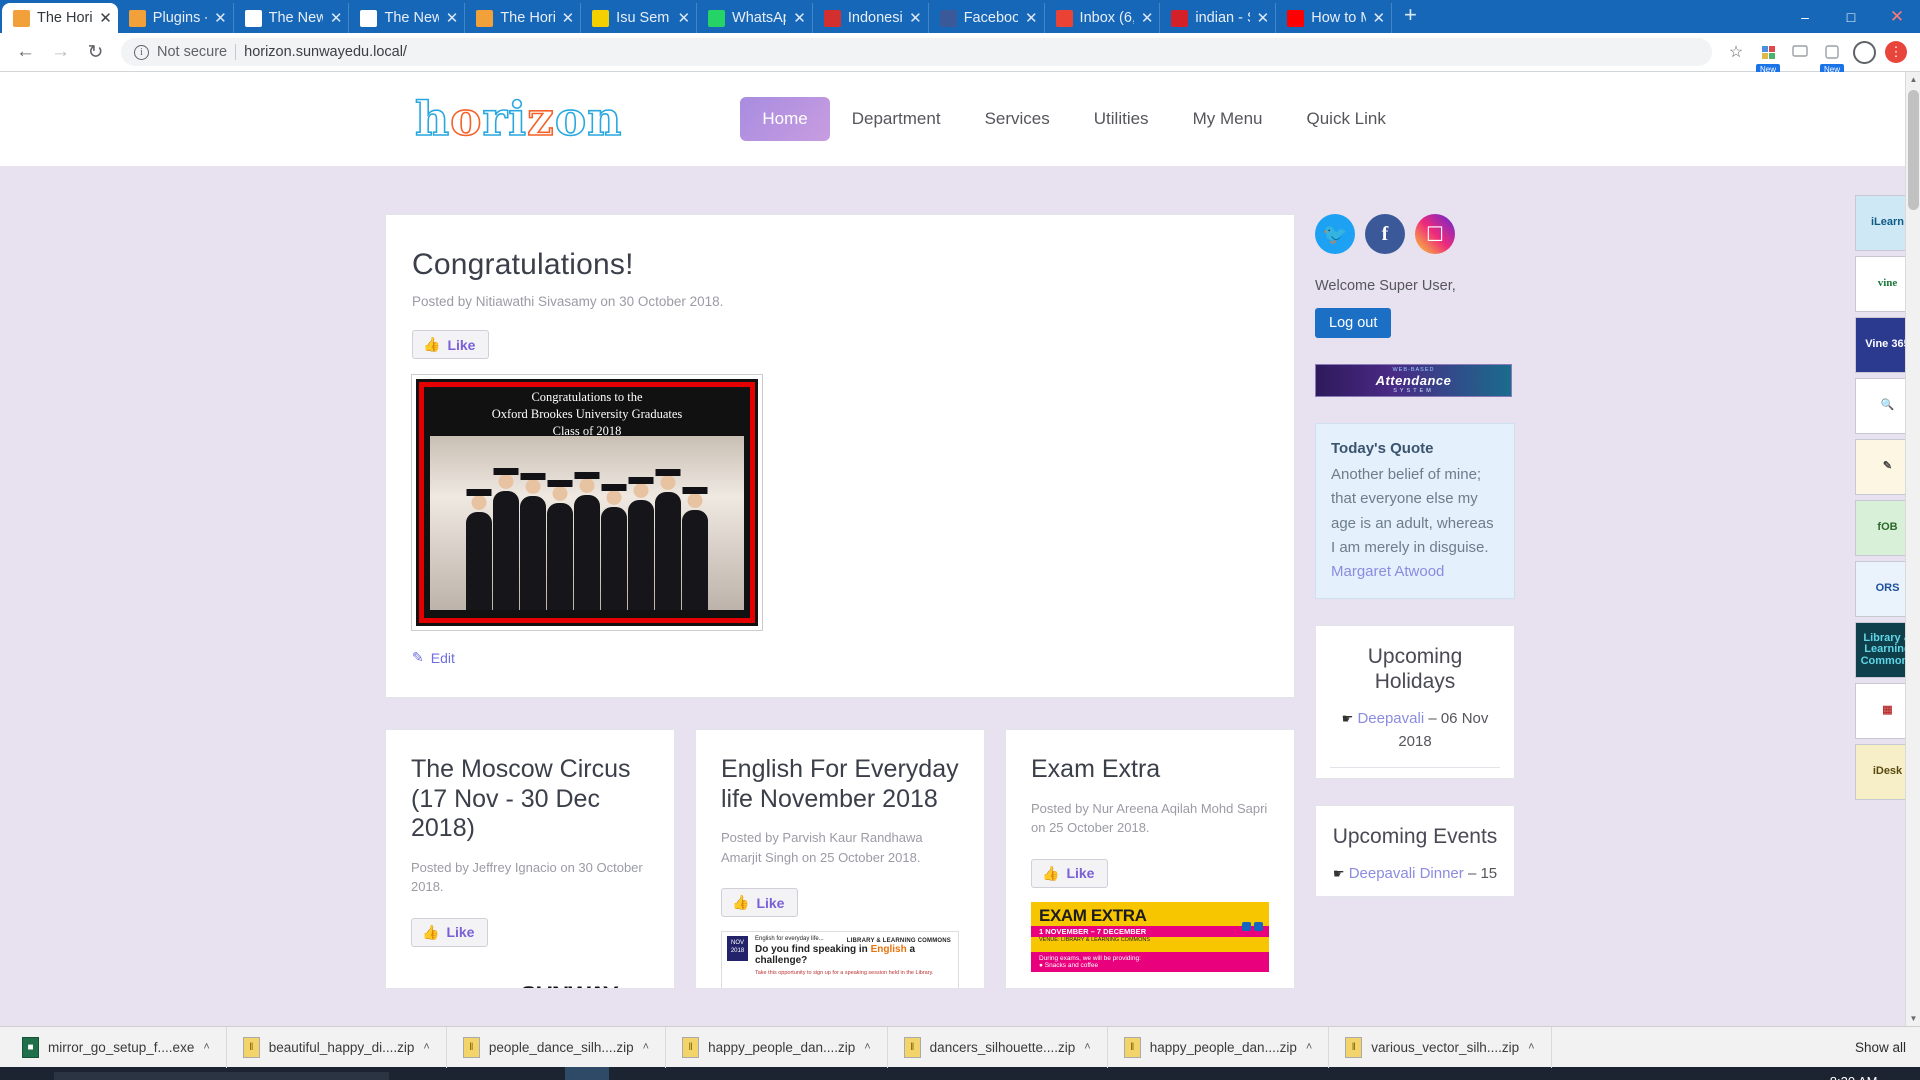 The image size is (1920, 1080). I want to click on downloads-show-all-button: Show all, so click(1880, 1047).